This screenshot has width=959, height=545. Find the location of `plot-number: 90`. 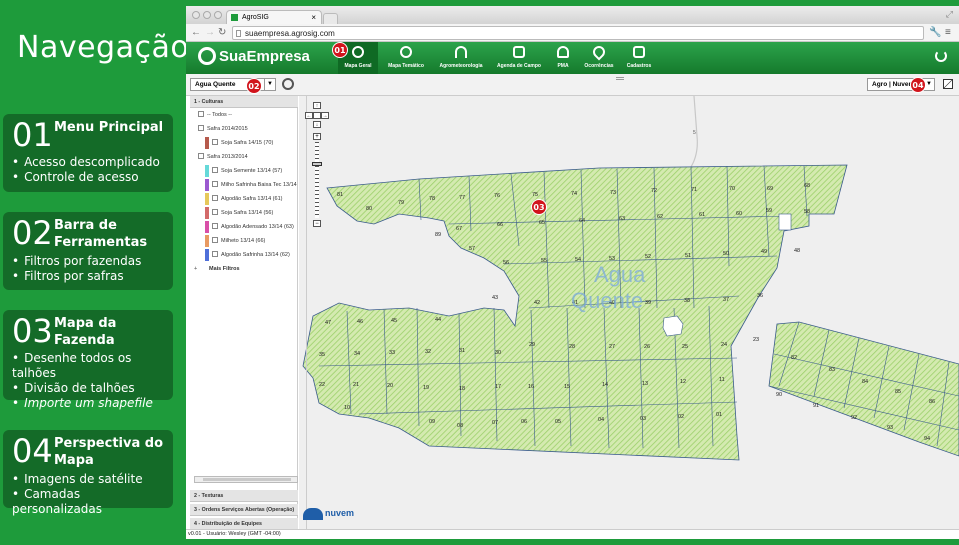

plot-number: 90 is located at coordinates (779, 395).